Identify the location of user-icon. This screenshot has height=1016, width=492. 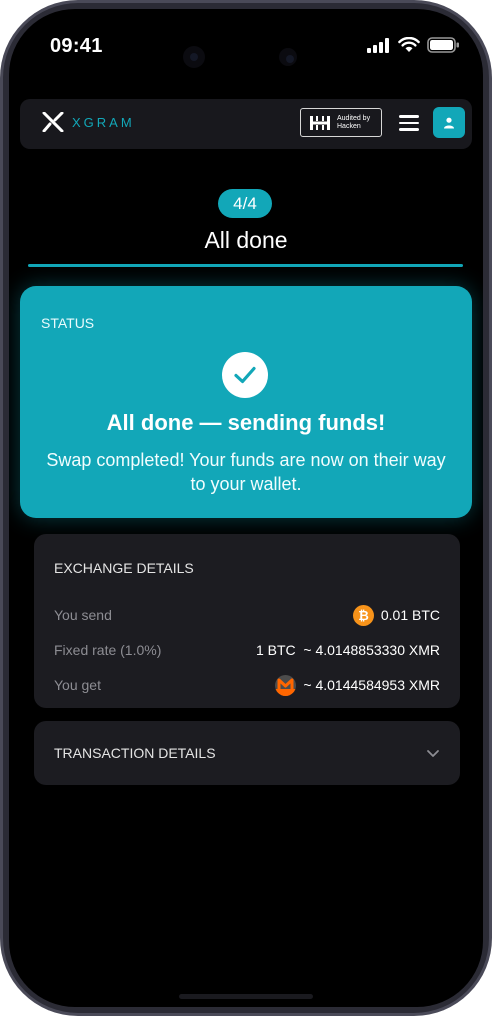
(449, 122).